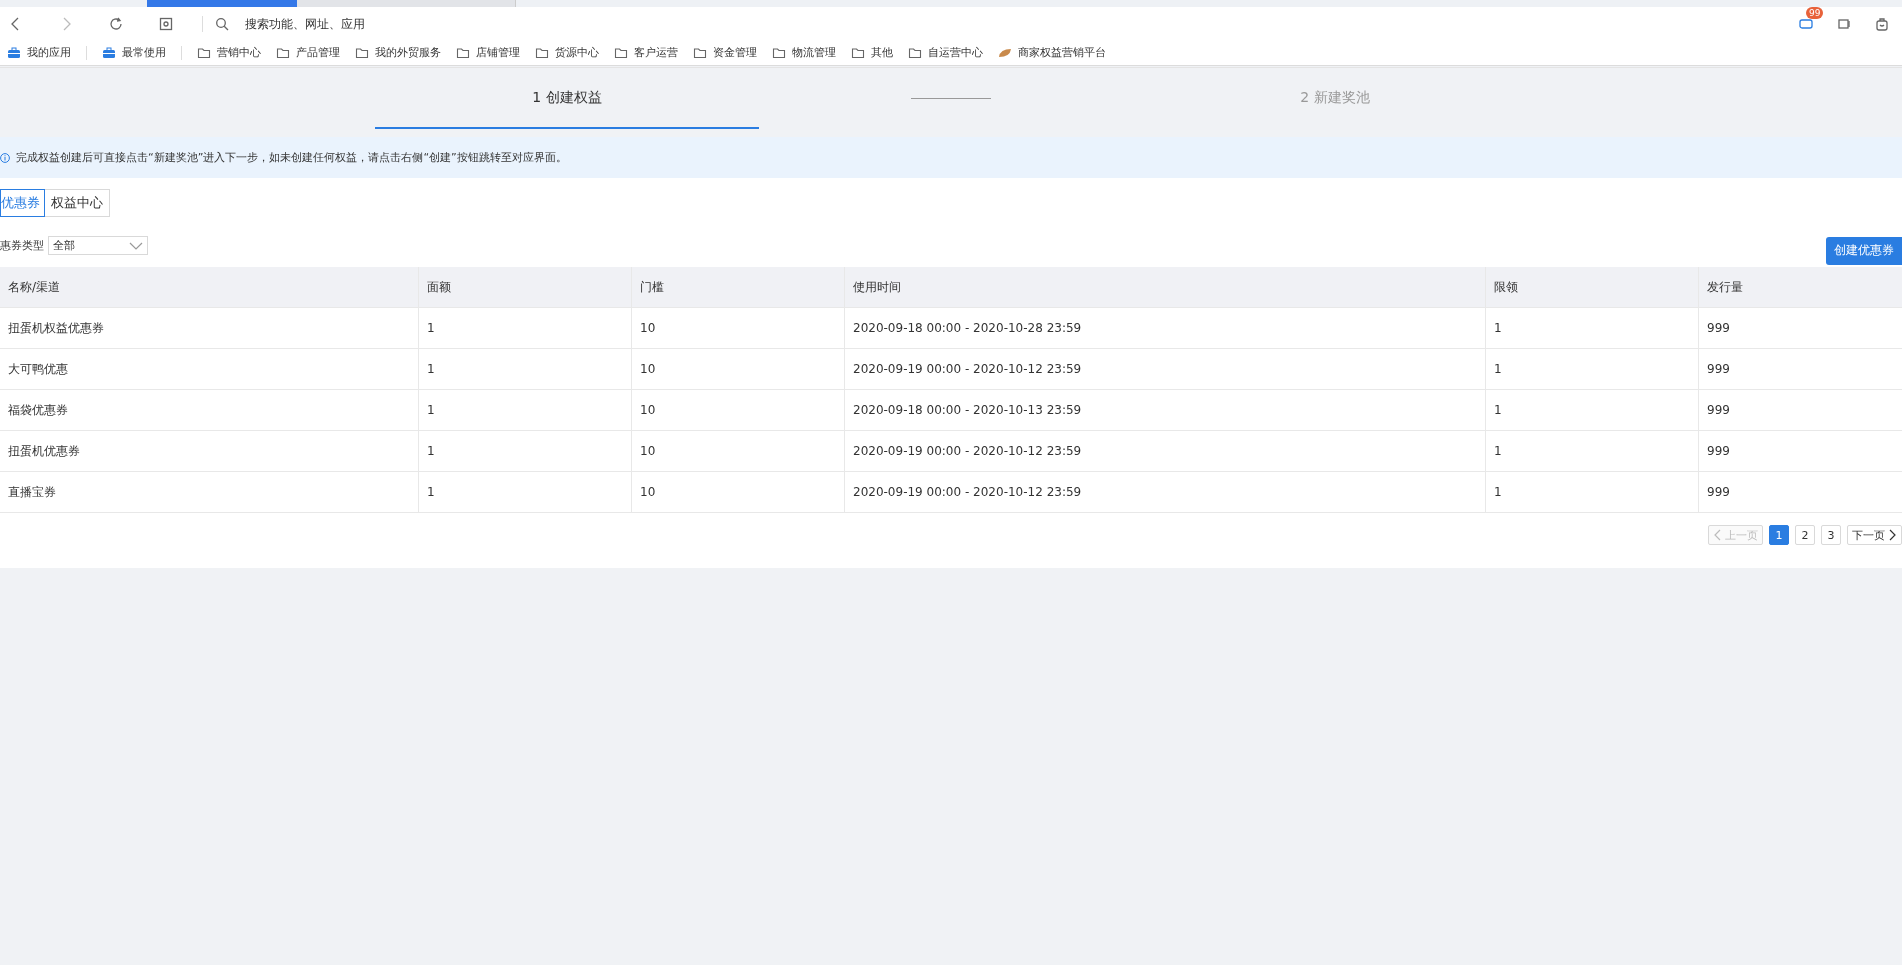 This screenshot has width=1902, height=965. What do you see at coordinates (738, 287) in the screenshot?
I see `column-header: 门槛` at bounding box center [738, 287].